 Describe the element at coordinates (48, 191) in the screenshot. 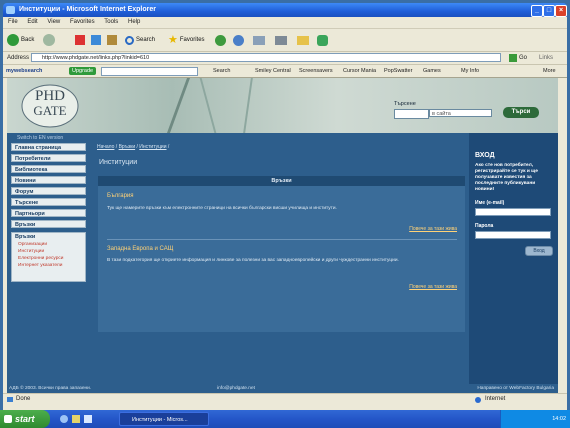

I see `nav-forum: Форум` at that location.